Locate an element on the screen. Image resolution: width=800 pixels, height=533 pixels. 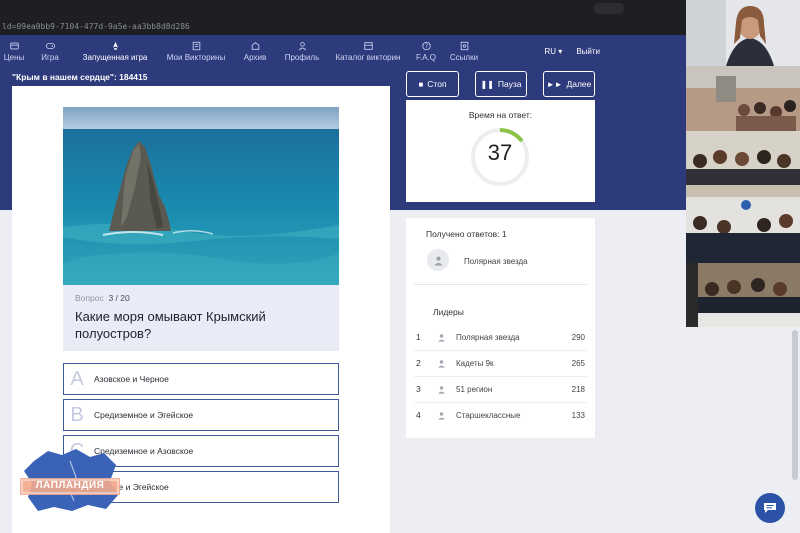
next-button: ►► Далее is located at coordinates (569, 84).